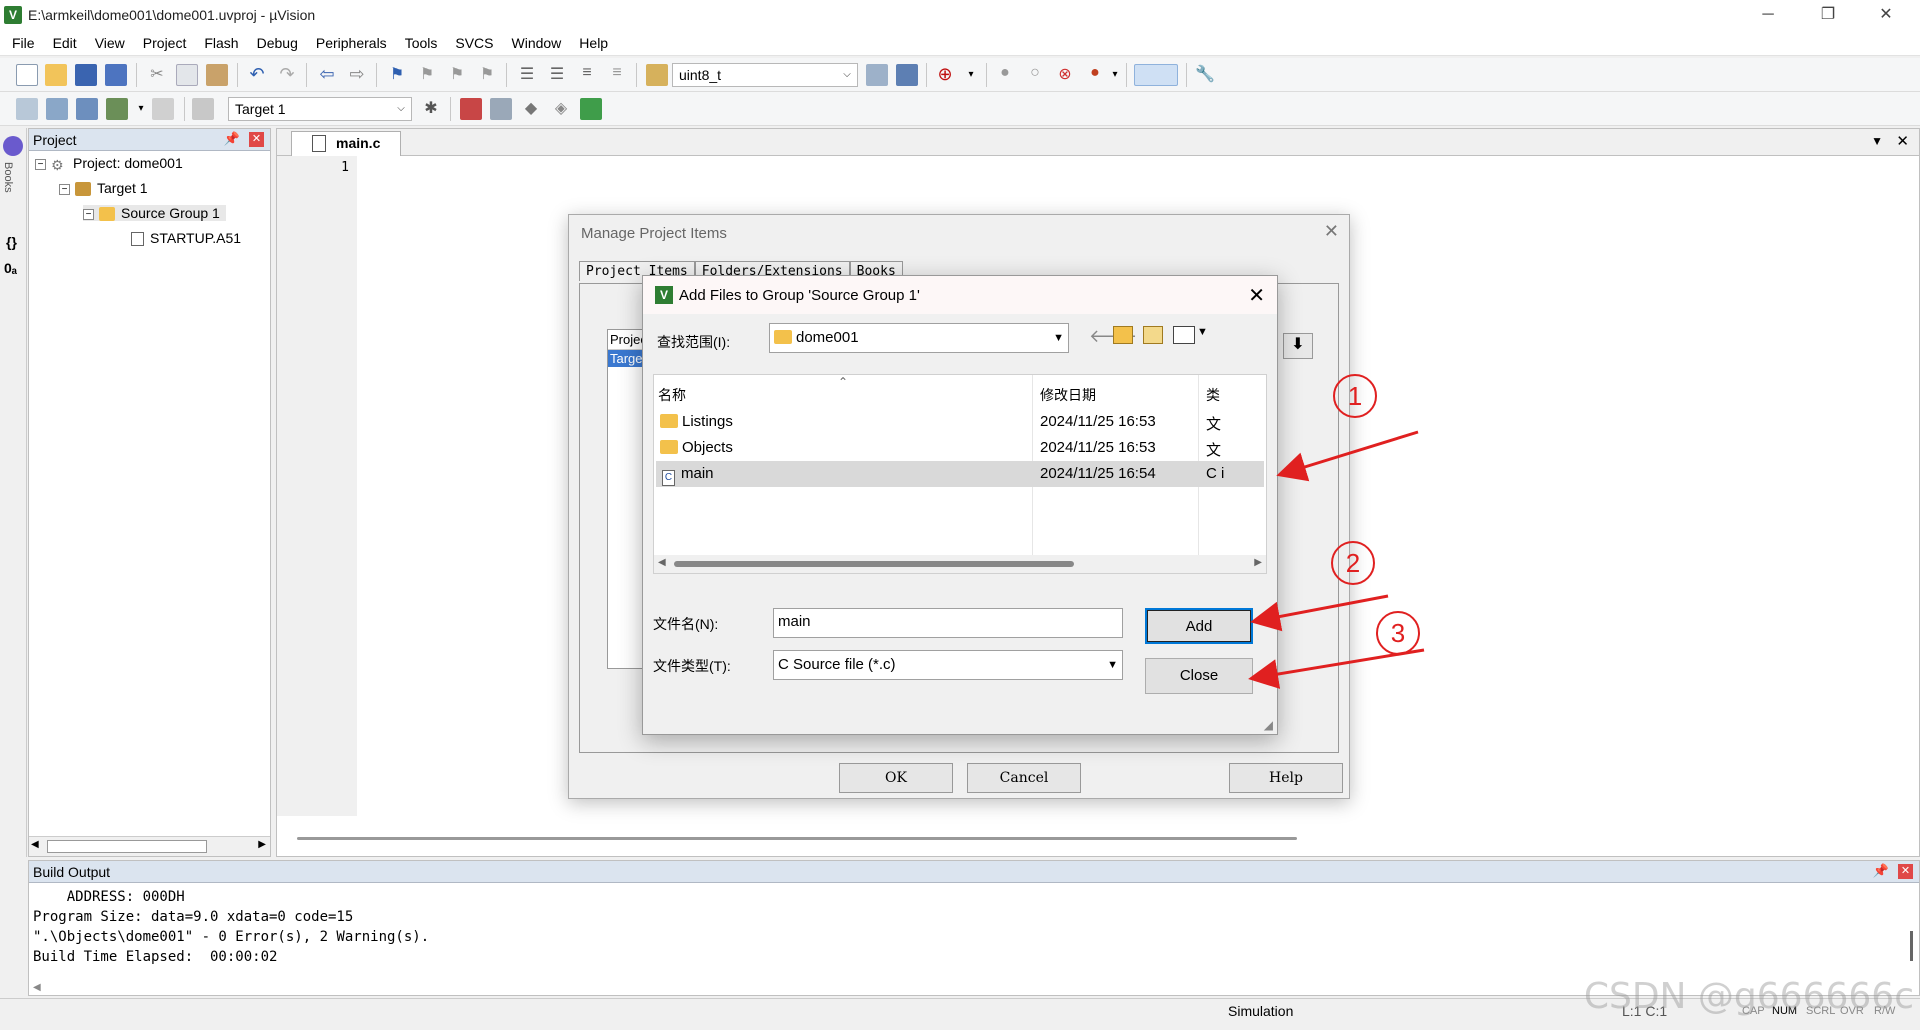 This screenshot has width=1920, height=1030. What do you see at coordinates (1748, 996) in the screenshot?
I see `watermark: CSDN @g666666c` at bounding box center [1748, 996].